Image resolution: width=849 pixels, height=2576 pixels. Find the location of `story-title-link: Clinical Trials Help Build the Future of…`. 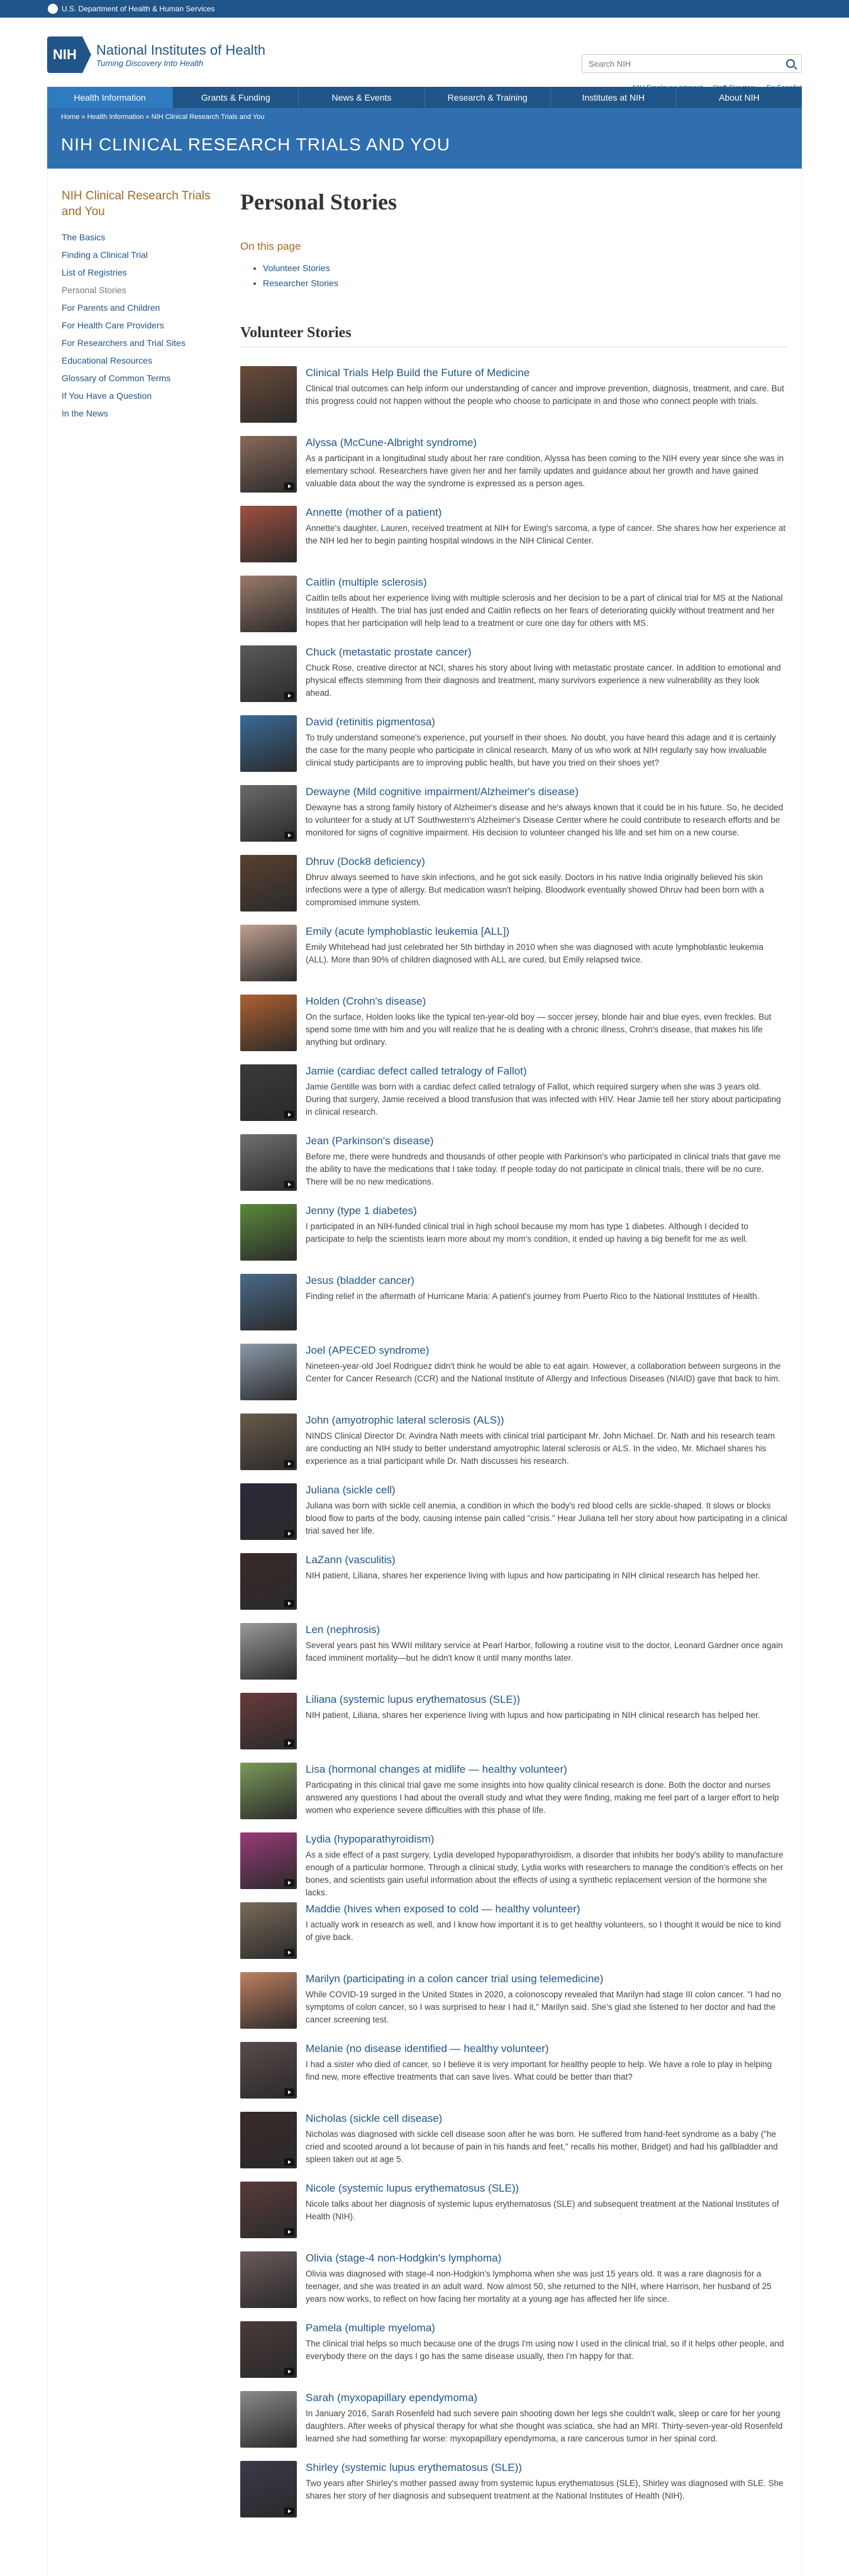

story-title-link: Clinical Trials Help Build the Future of… is located at coordinates (418, 373).